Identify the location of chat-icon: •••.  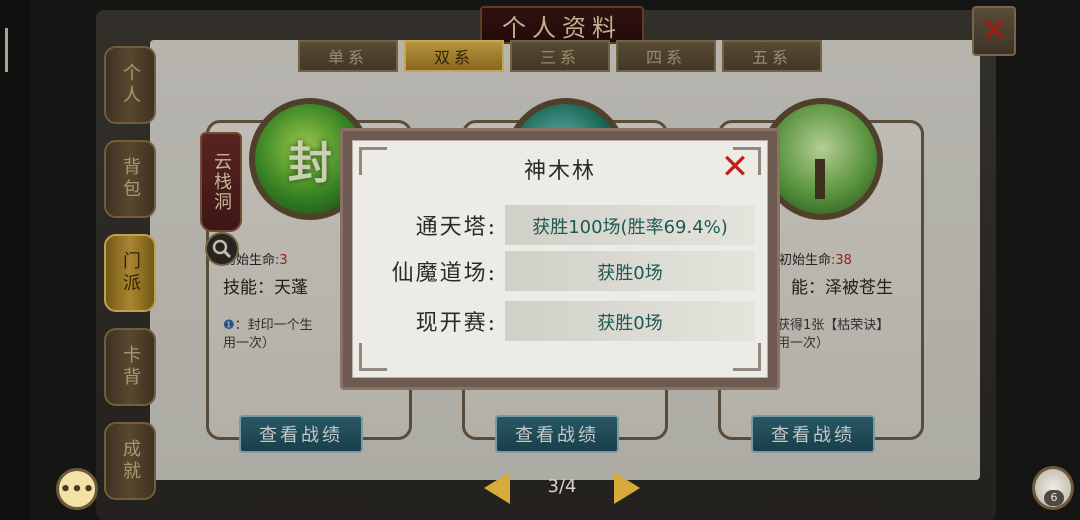
(77, 489).